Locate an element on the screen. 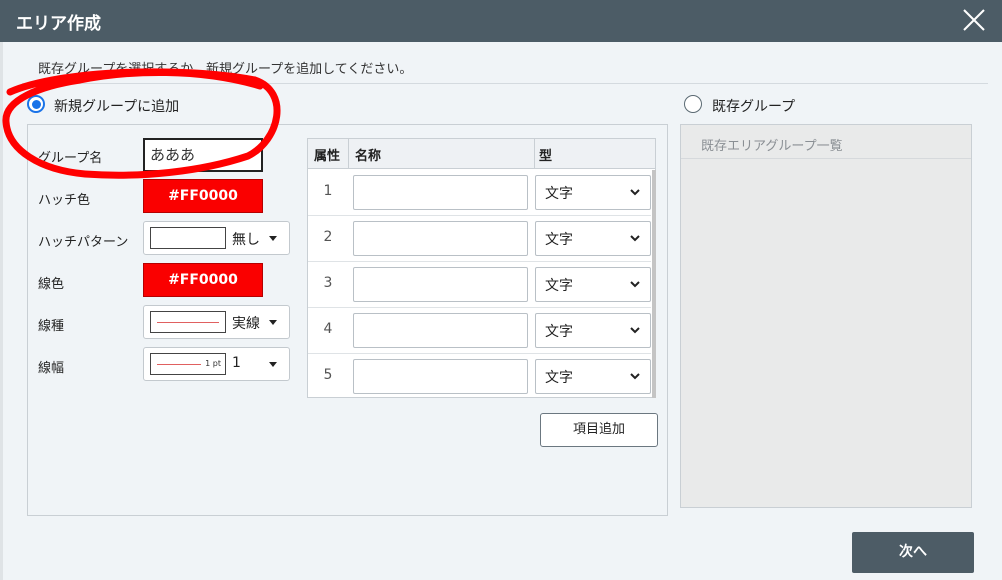 The height and width of the screenshot is (580, 1002). table-row: 2 文字 is located at coordinates (479, 239).